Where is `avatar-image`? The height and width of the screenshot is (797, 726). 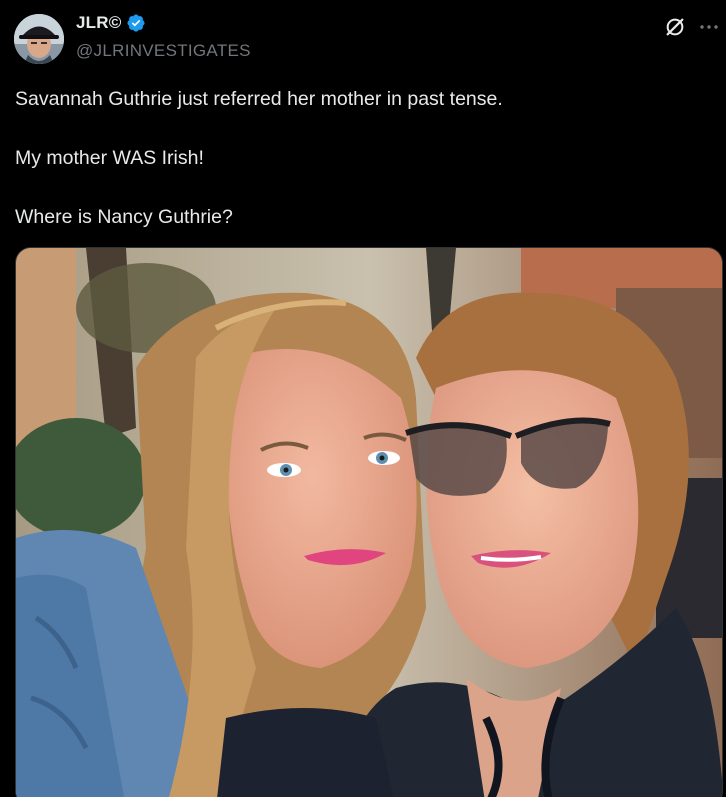 avatar-image is located at coordinates (39, 39).